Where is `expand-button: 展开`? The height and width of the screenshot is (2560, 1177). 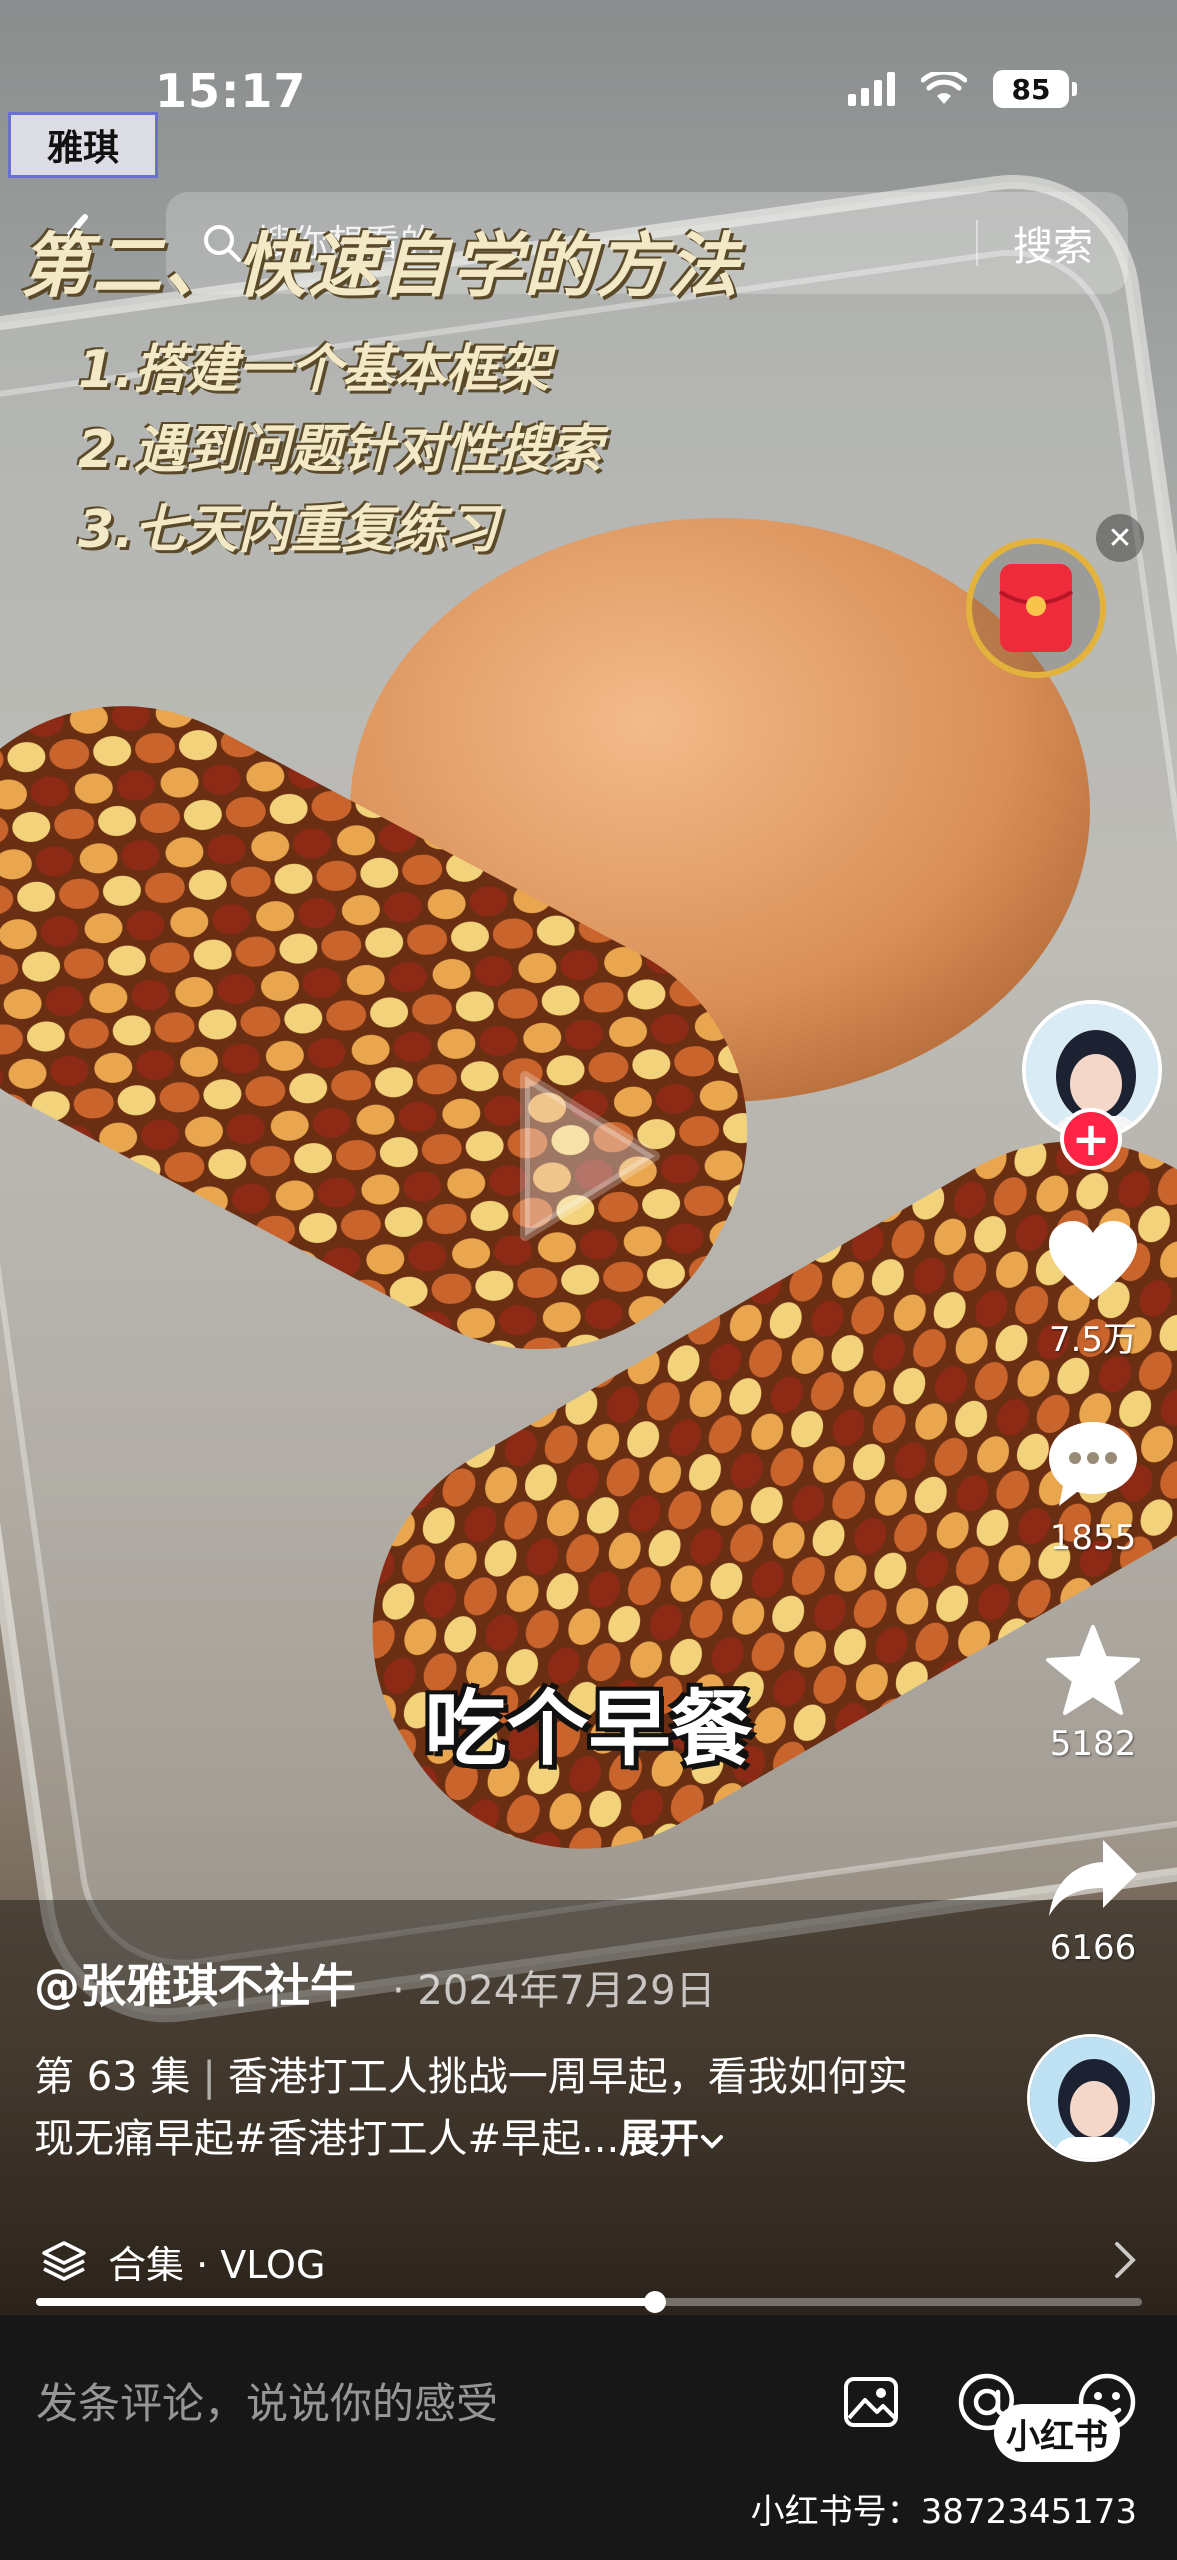 expand-button: 展开 is located at coordinates (672, 2139).